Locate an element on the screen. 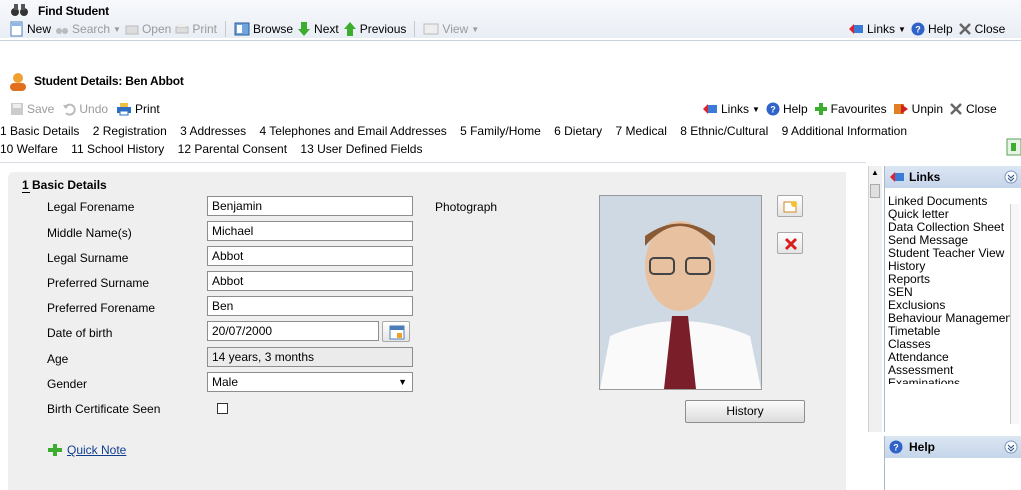  previous-label: Previous is located at coordinates (383, 29).